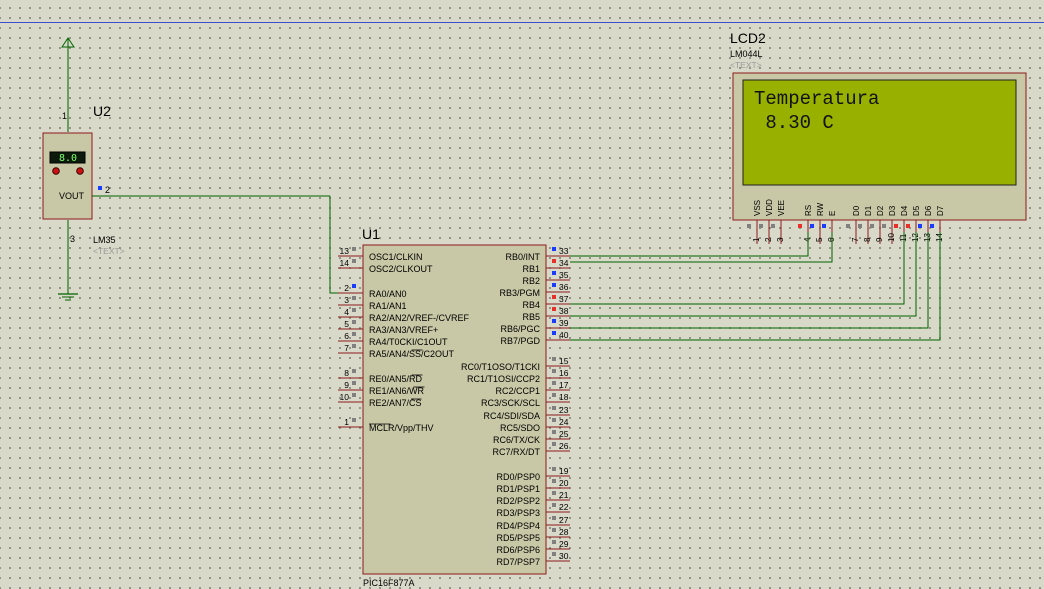 This screenshot has width=1044, height=589. Describe the element at coordinates (940, 210) in the screenshot. I see `pin-name: D7` at that location.